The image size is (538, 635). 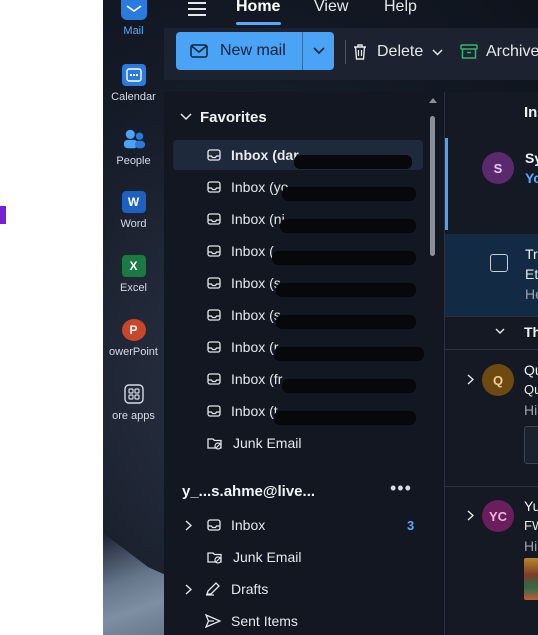 I want to click on hamburger-icon, so click(x=197, y=9).